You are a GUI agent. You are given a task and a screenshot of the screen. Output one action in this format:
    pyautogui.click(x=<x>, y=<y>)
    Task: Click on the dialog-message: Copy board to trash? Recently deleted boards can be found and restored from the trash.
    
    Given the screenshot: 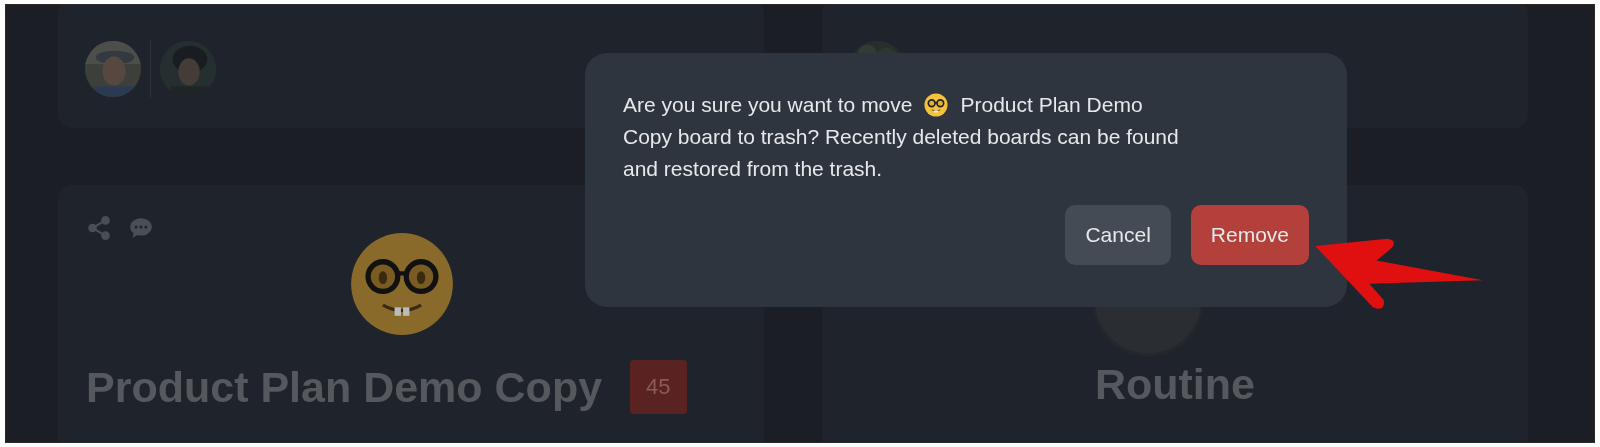 What is the action you would take?
    pyautogui.click(x=901, y=153)
    